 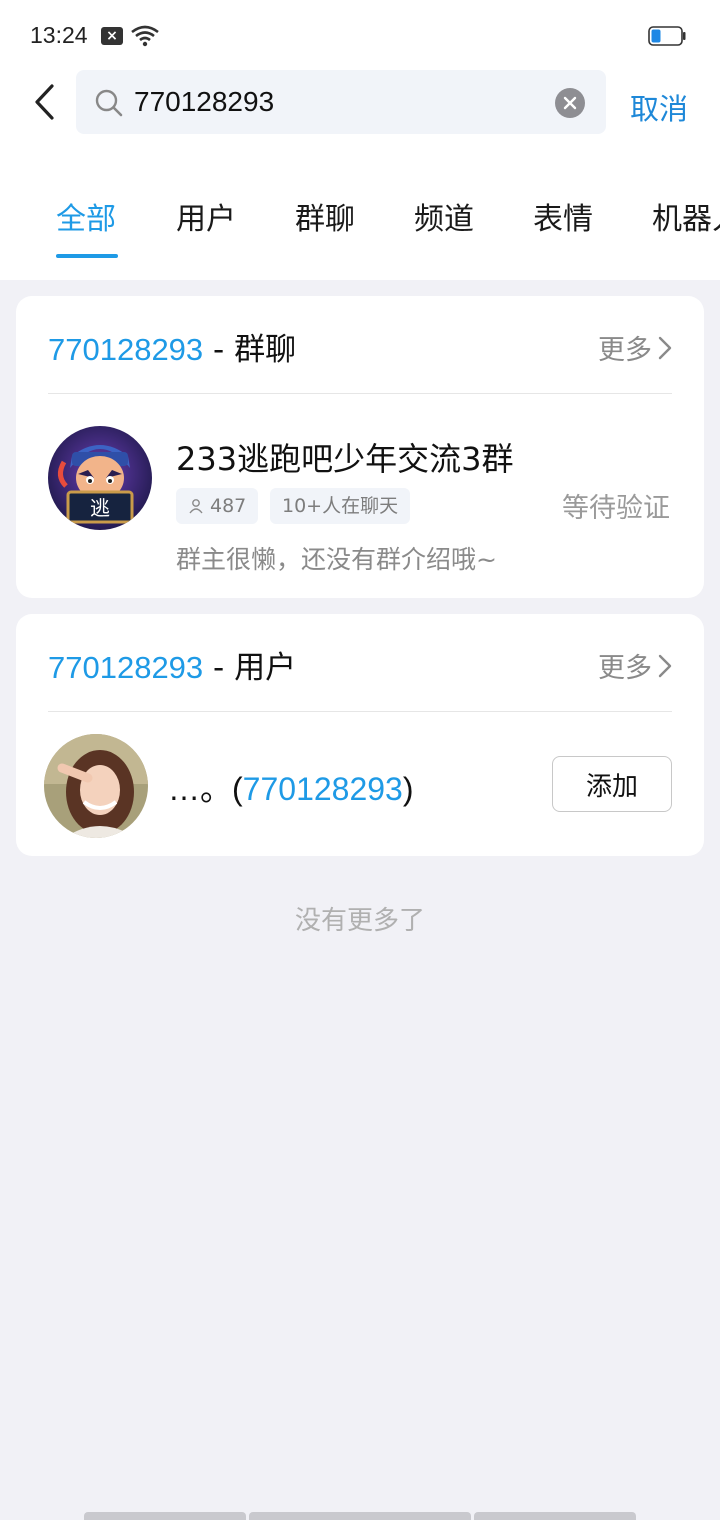 I want to click on member-count-badge: 487, so click(x=217, y=506).